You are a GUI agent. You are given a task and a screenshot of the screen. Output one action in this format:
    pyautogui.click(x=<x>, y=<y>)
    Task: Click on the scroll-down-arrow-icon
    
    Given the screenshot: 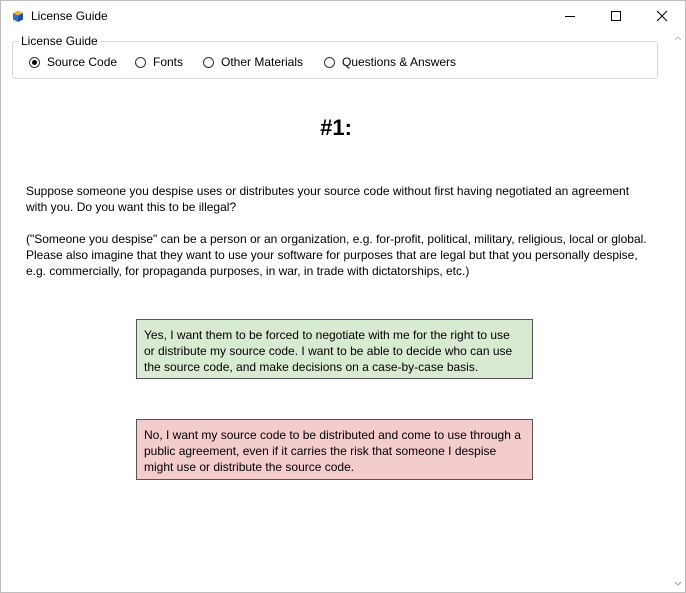 What is the action you would take?
    pyautogui.click(x=678, y=584)
    